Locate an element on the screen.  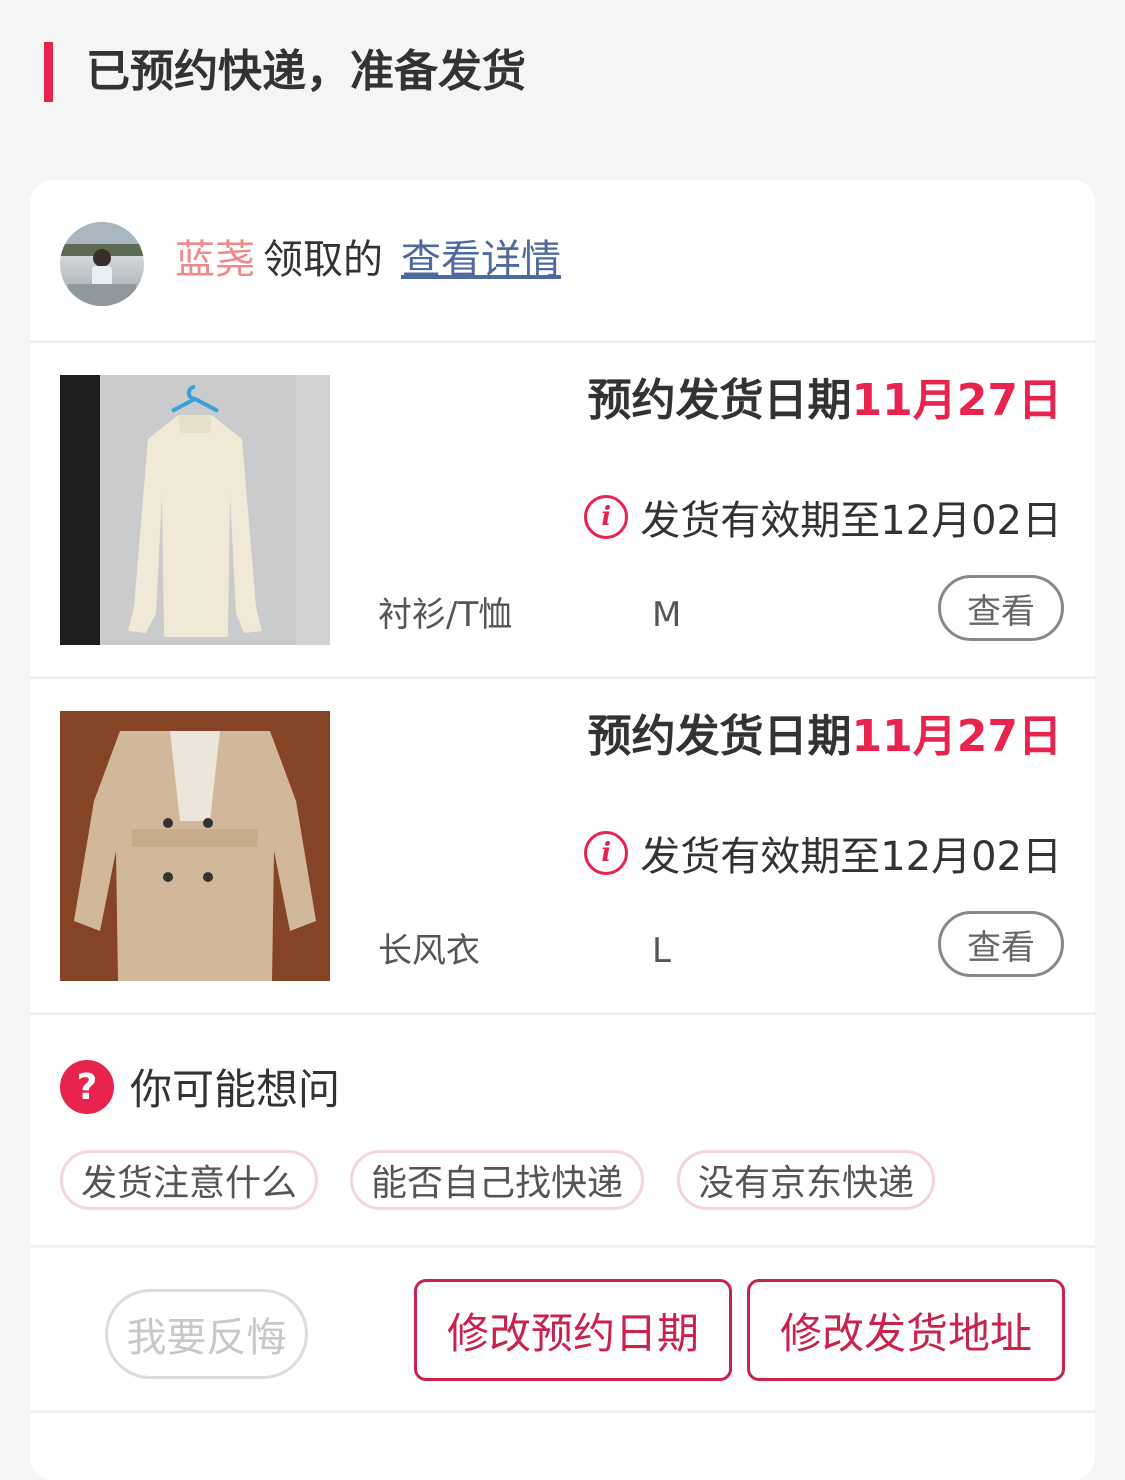
regret-button: 我要反悔 is located at coordinates (206, 1334).